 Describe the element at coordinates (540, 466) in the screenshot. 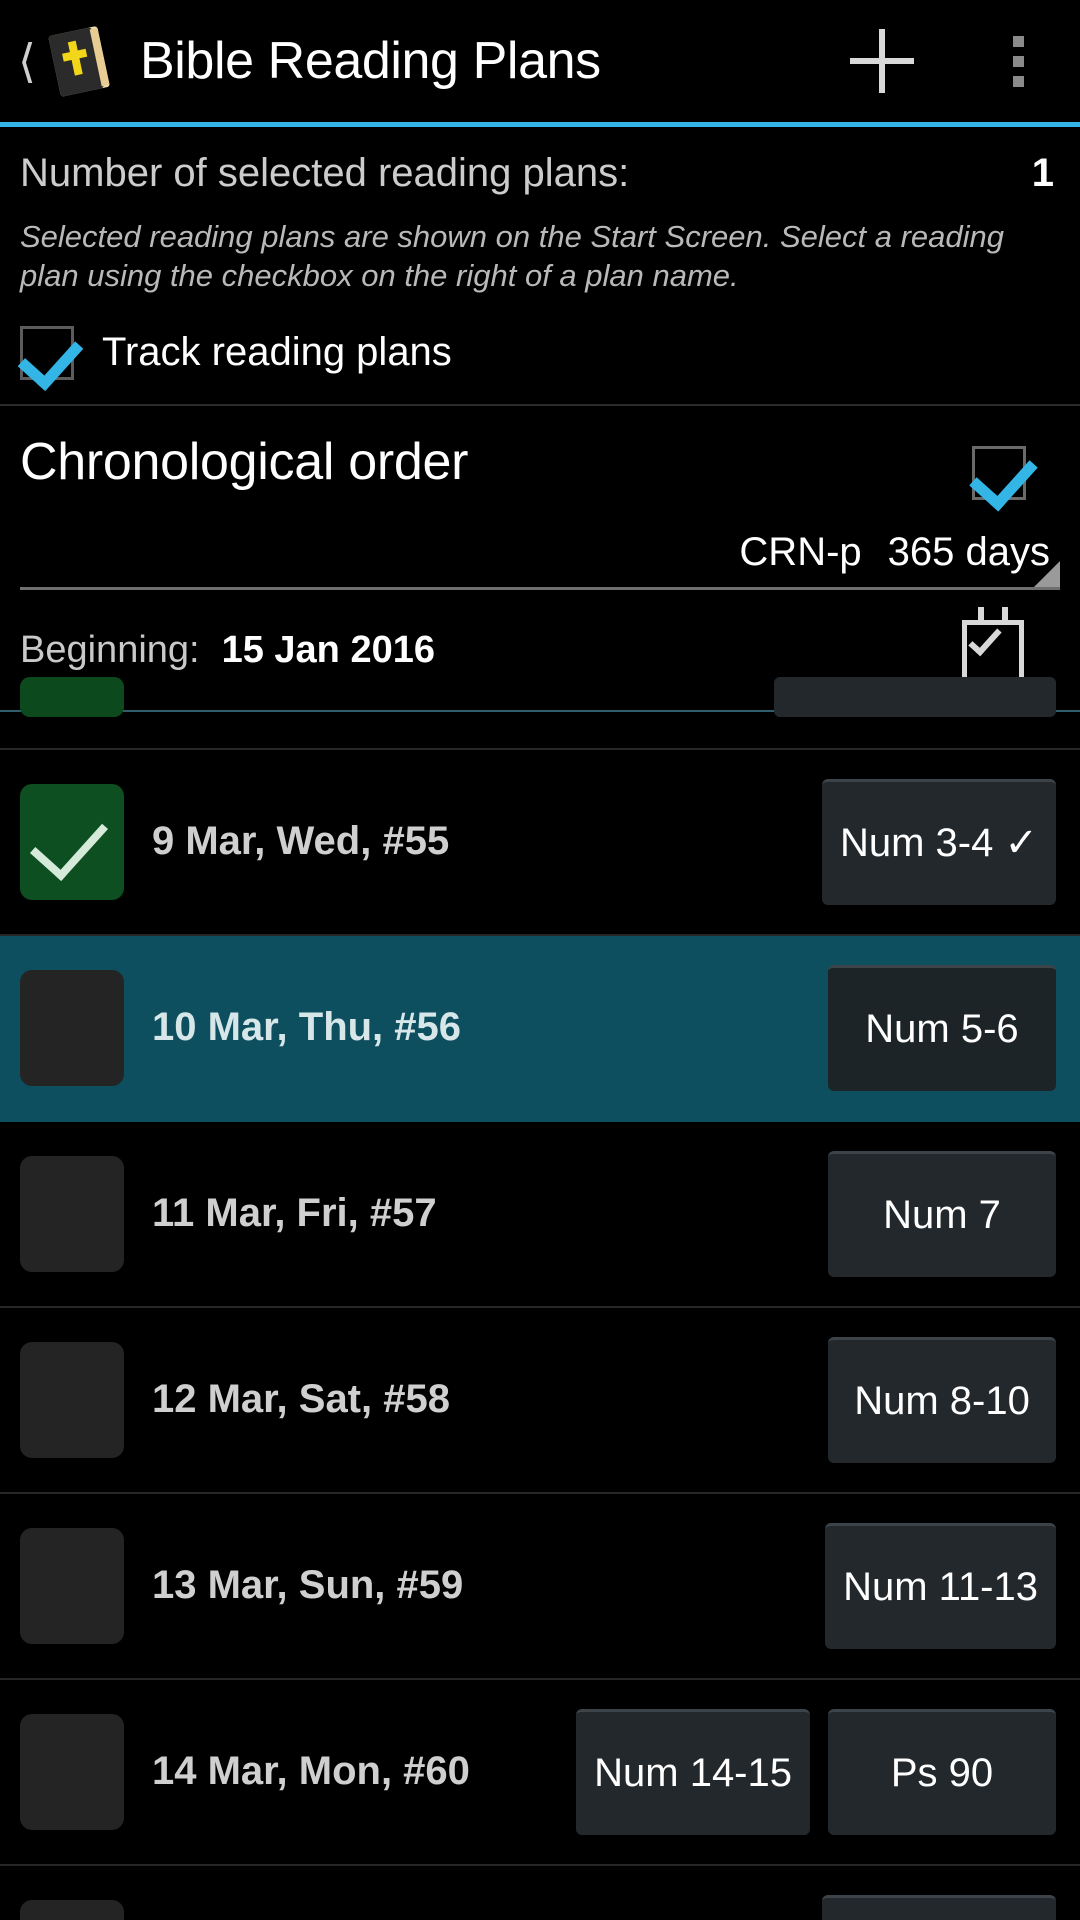

I see `plan-header: Chronological order` at that location.